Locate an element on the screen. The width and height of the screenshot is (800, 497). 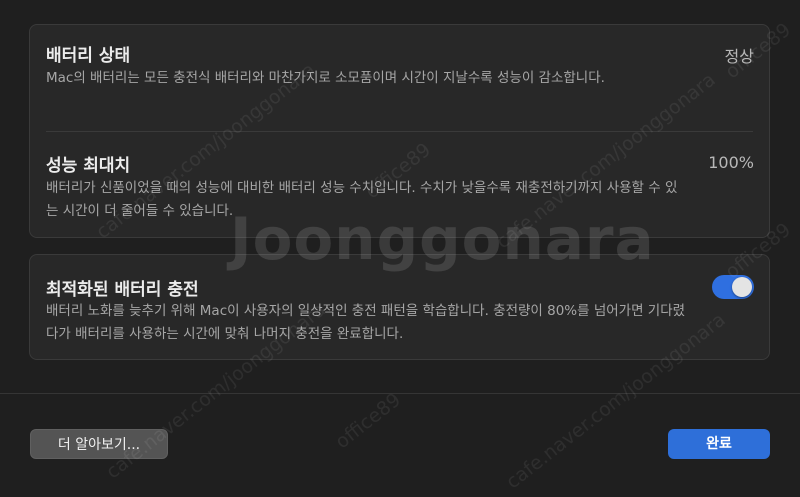
section-divider is located at coordinates (399, 131).